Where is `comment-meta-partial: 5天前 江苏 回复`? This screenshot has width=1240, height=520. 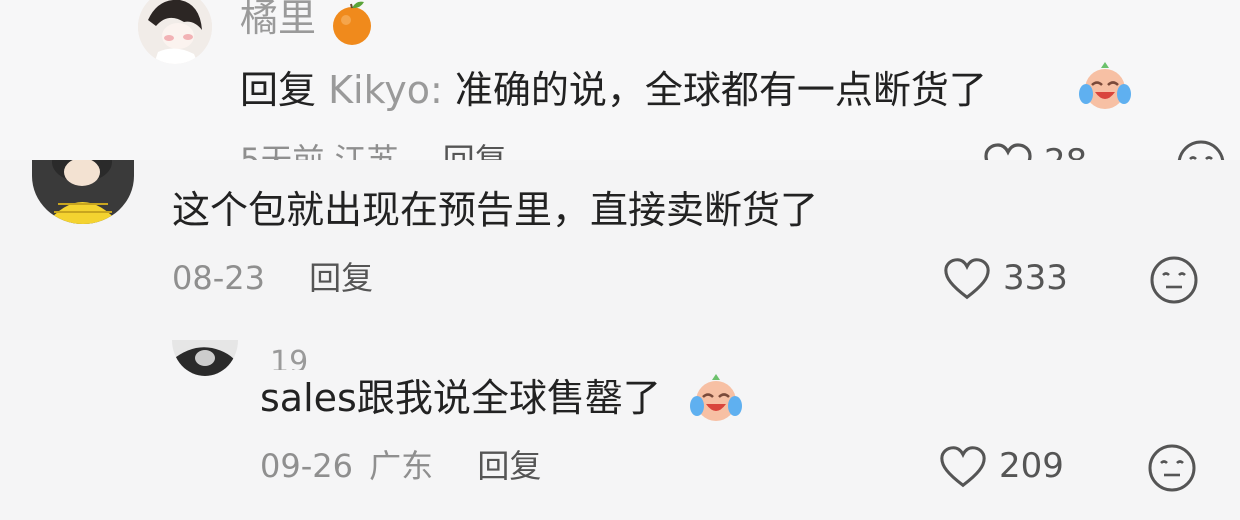
comment-meta-partial: 5天前 江苏 回复 is located at coordinates (373, 150).